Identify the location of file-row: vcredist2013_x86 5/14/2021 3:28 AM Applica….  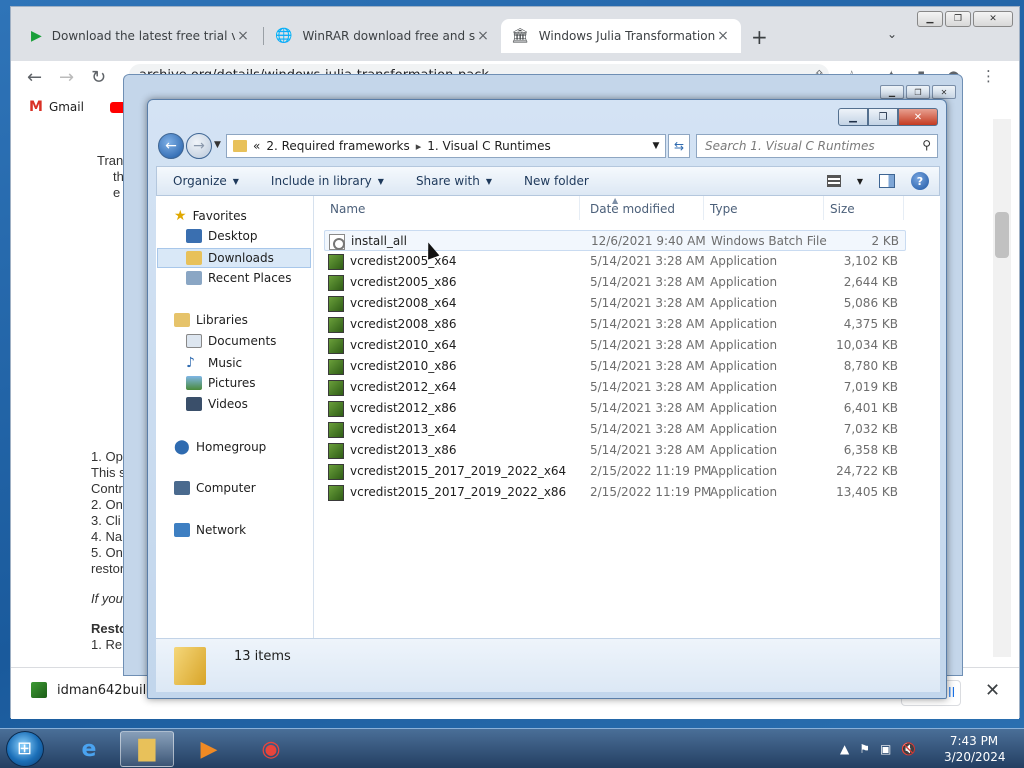
(615, 450).